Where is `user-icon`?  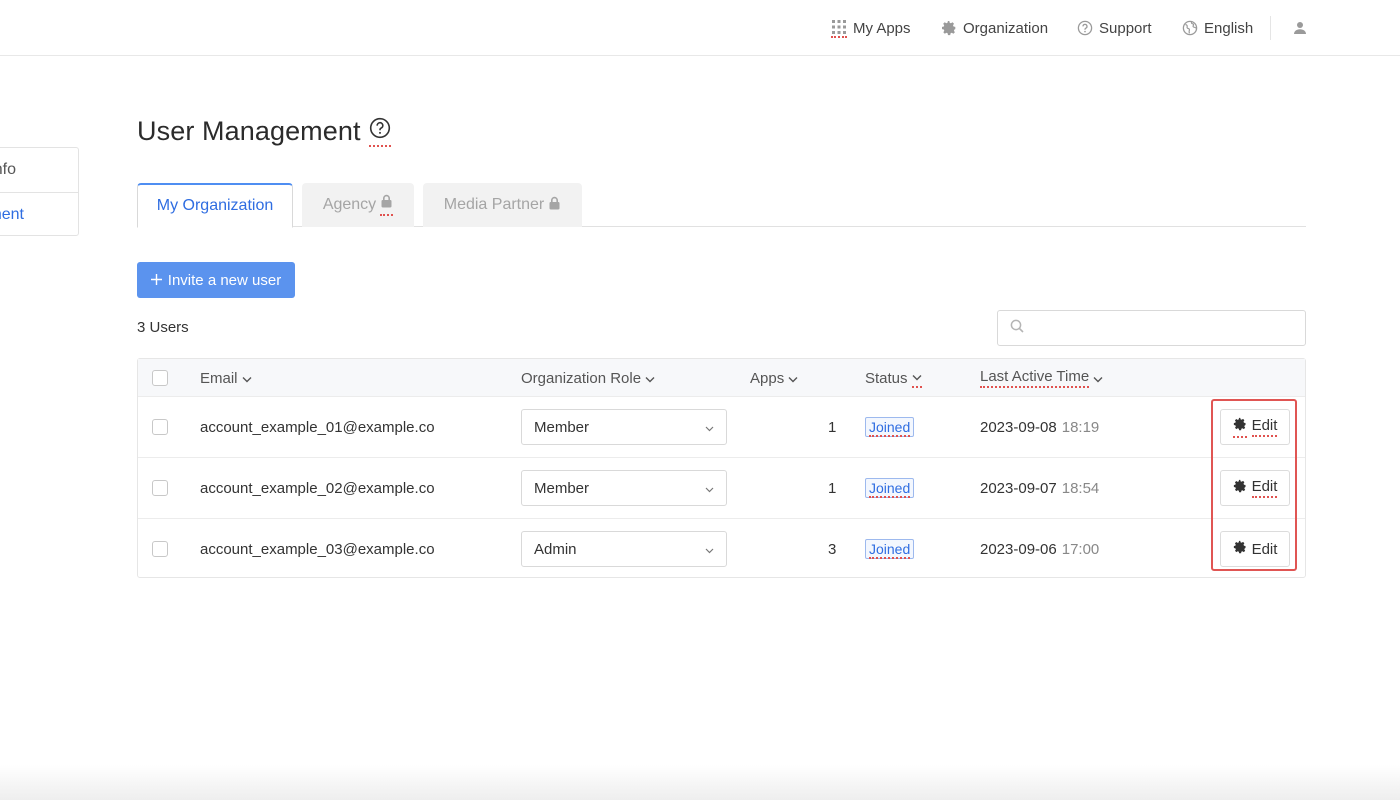 user-icon is located at coordinates (1300, 28).